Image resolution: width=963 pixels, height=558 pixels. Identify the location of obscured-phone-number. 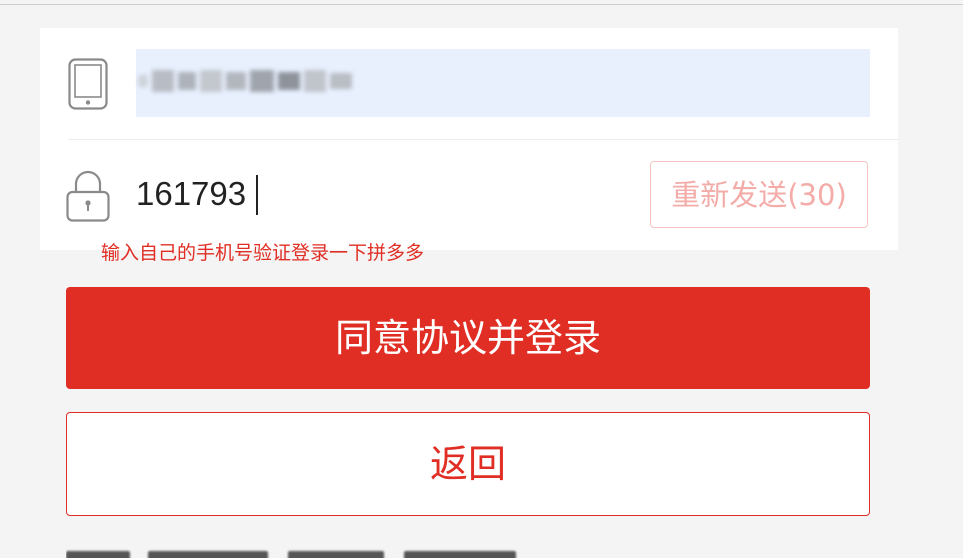
(246, 81).